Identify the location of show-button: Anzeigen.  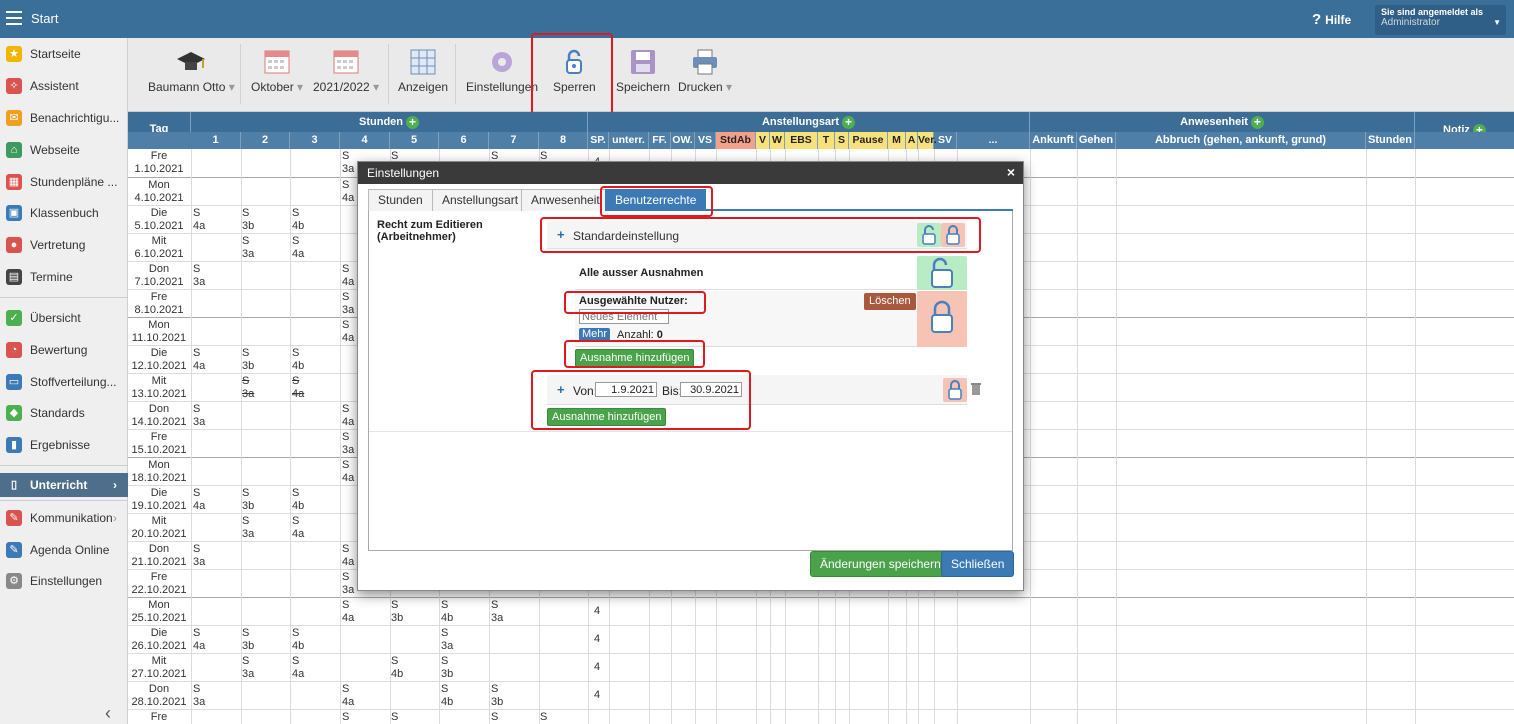
(423, 71).